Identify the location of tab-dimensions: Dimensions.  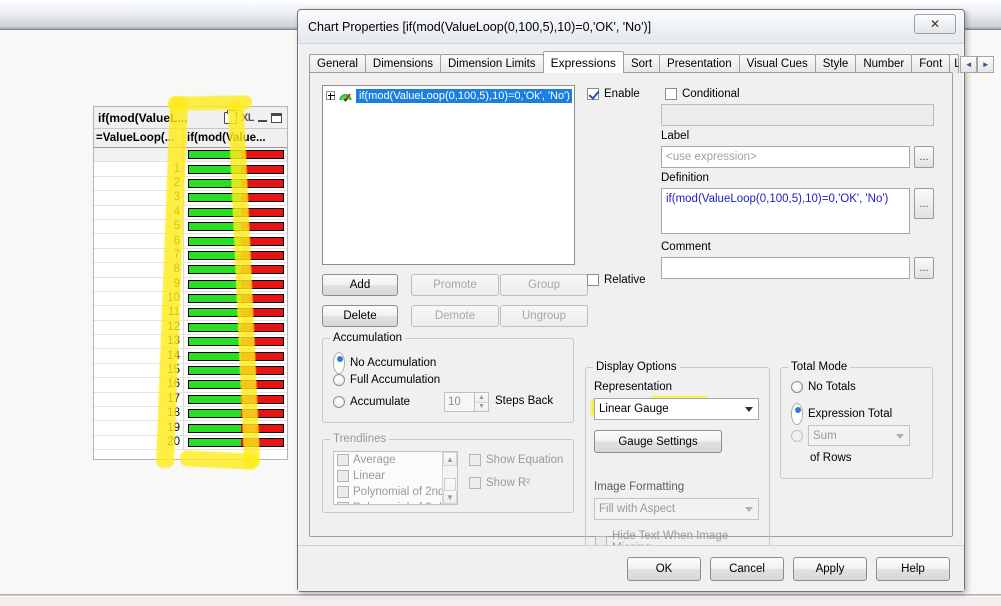
(402, 63).